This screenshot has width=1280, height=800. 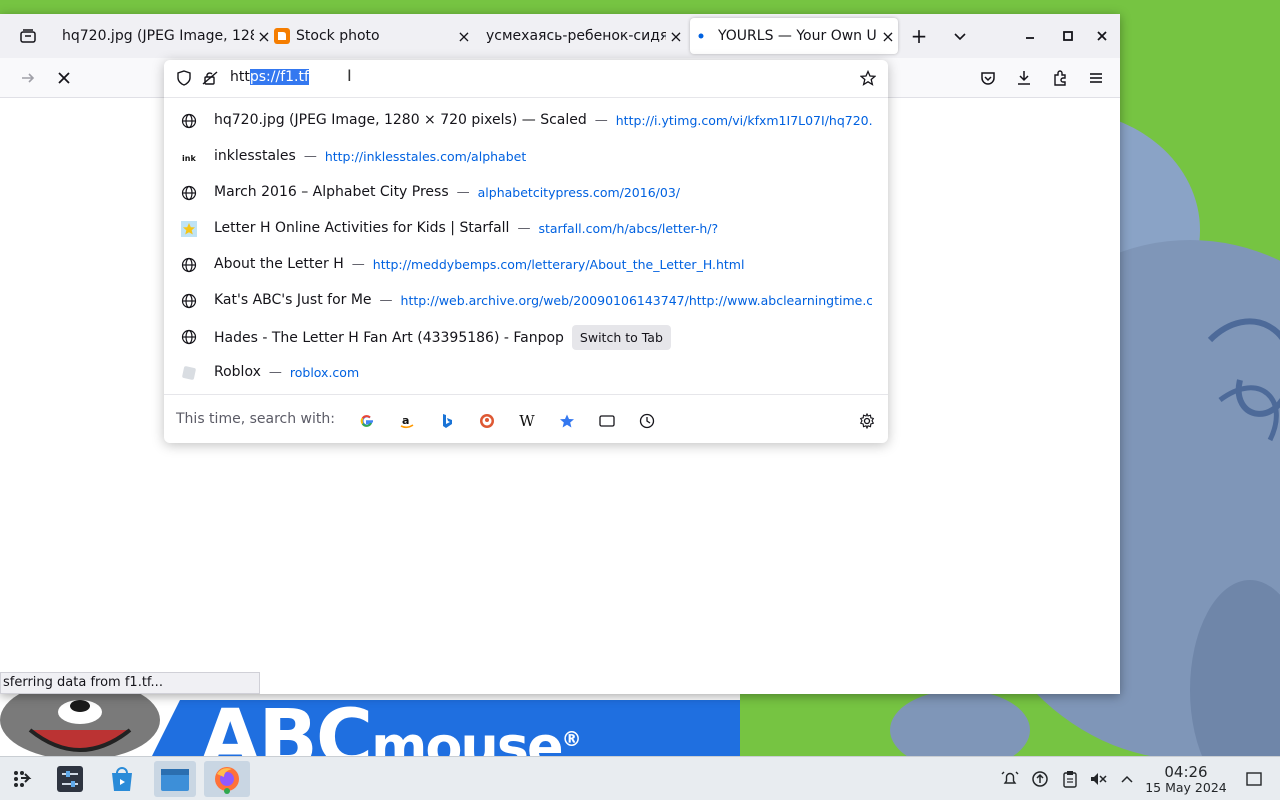 I want to click on bookmark-star-icon, so click(x=868, y=79).